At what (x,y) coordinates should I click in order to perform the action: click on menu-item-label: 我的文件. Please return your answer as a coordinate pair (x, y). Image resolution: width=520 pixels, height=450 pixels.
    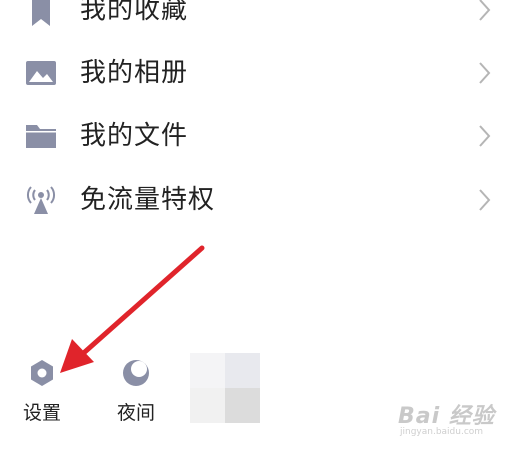
    Looking at the image, I should click on (134, 136).